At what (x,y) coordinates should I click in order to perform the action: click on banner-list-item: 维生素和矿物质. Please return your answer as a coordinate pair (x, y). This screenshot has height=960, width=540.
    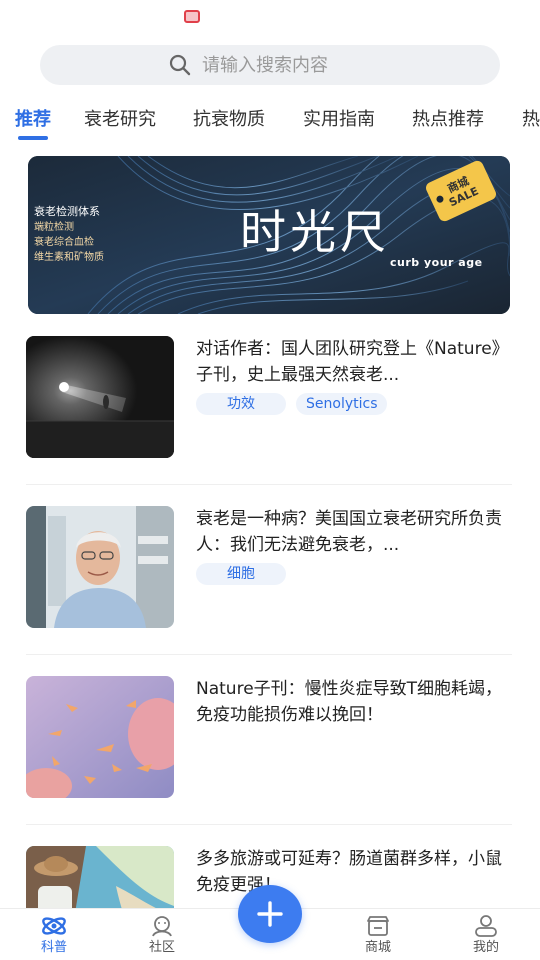
    Looking at the image, I should click on (69, 257).